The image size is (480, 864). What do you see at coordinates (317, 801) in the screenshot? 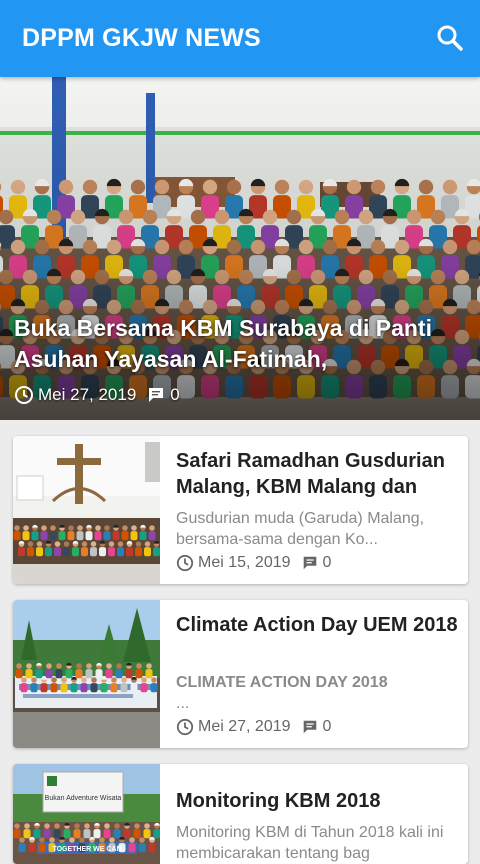
I see `article-title: Monitoring KBM 2018` at bounding box center [317, 801].